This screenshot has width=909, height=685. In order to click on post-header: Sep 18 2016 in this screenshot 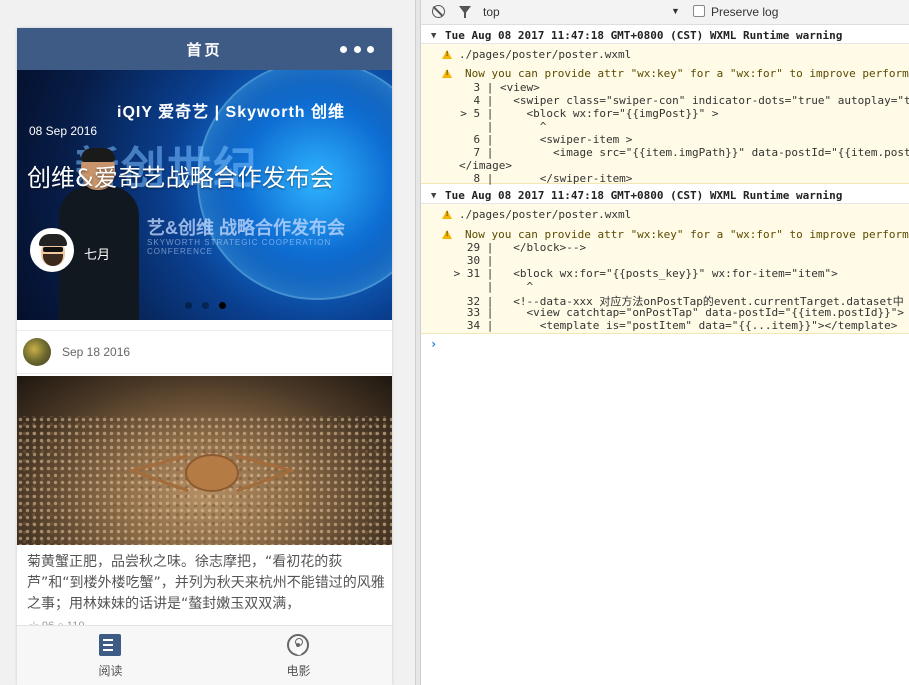, I will do `click(204, 352)`.